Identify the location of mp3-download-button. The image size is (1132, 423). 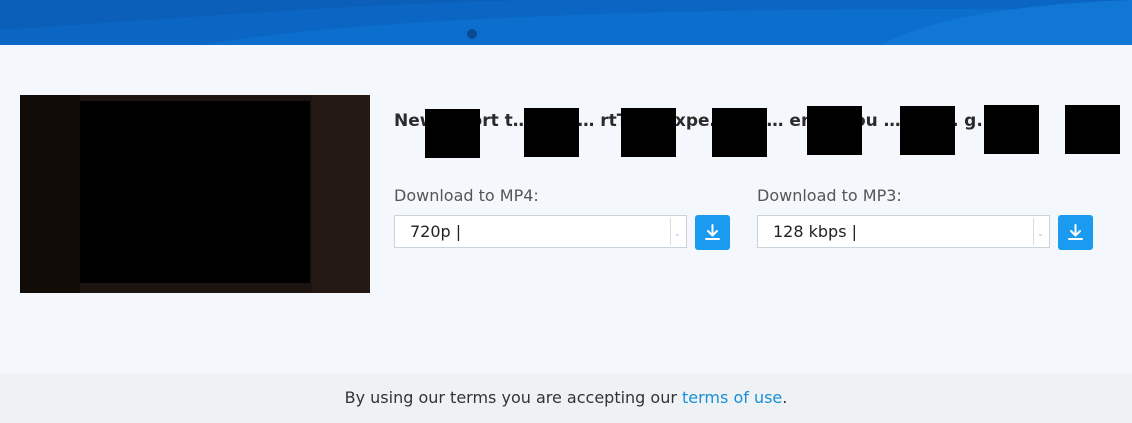
(1075, 232).